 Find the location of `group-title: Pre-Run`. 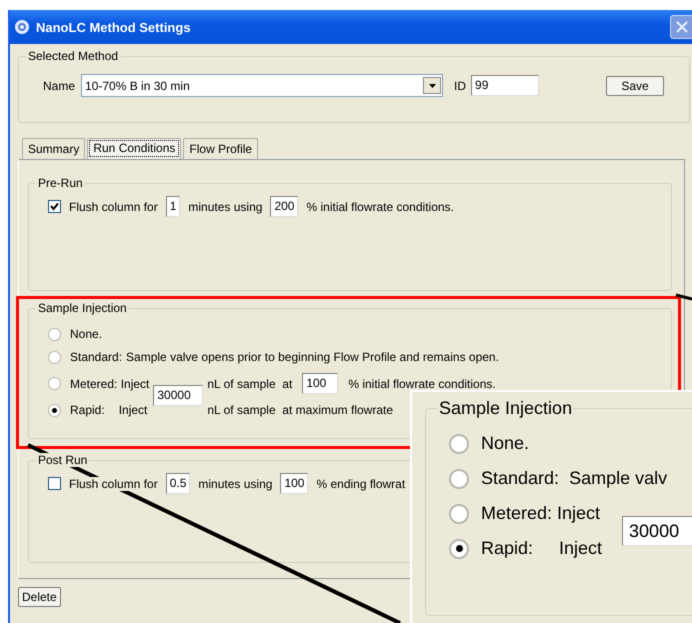

group-title: Pre-Run is located at coordinates (60, 183).